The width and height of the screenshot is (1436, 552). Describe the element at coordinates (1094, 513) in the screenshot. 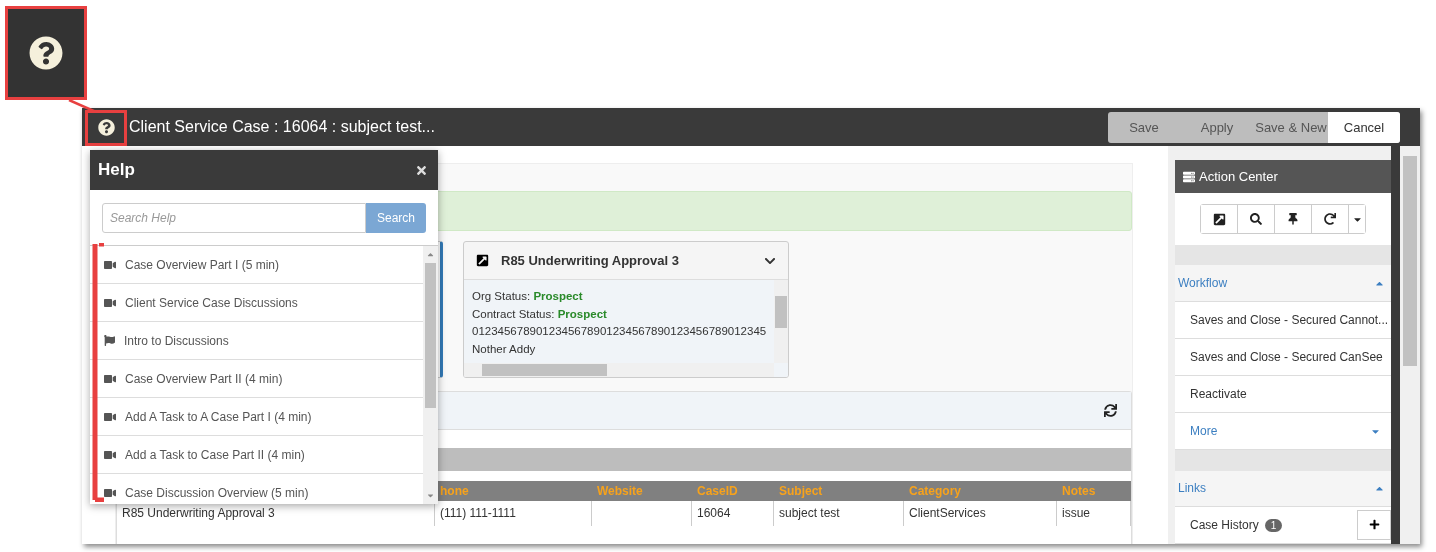

I see `table-cell: issue` at that location.